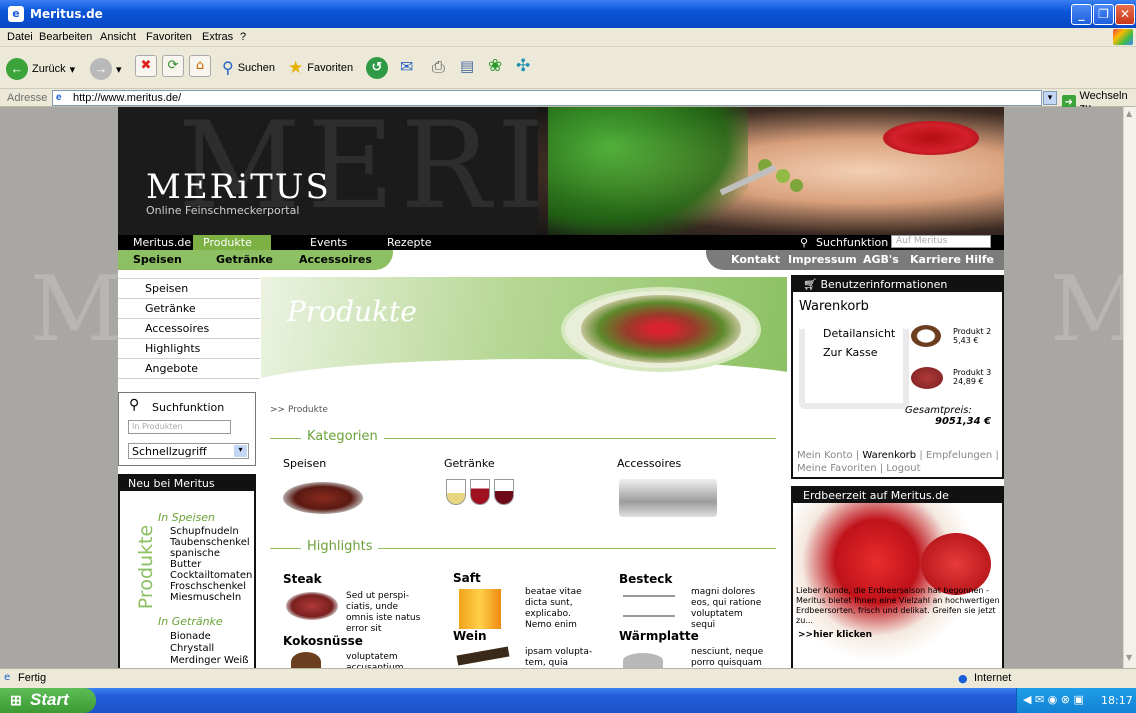  I want to click on menu-help: ?, so click(243, 37).